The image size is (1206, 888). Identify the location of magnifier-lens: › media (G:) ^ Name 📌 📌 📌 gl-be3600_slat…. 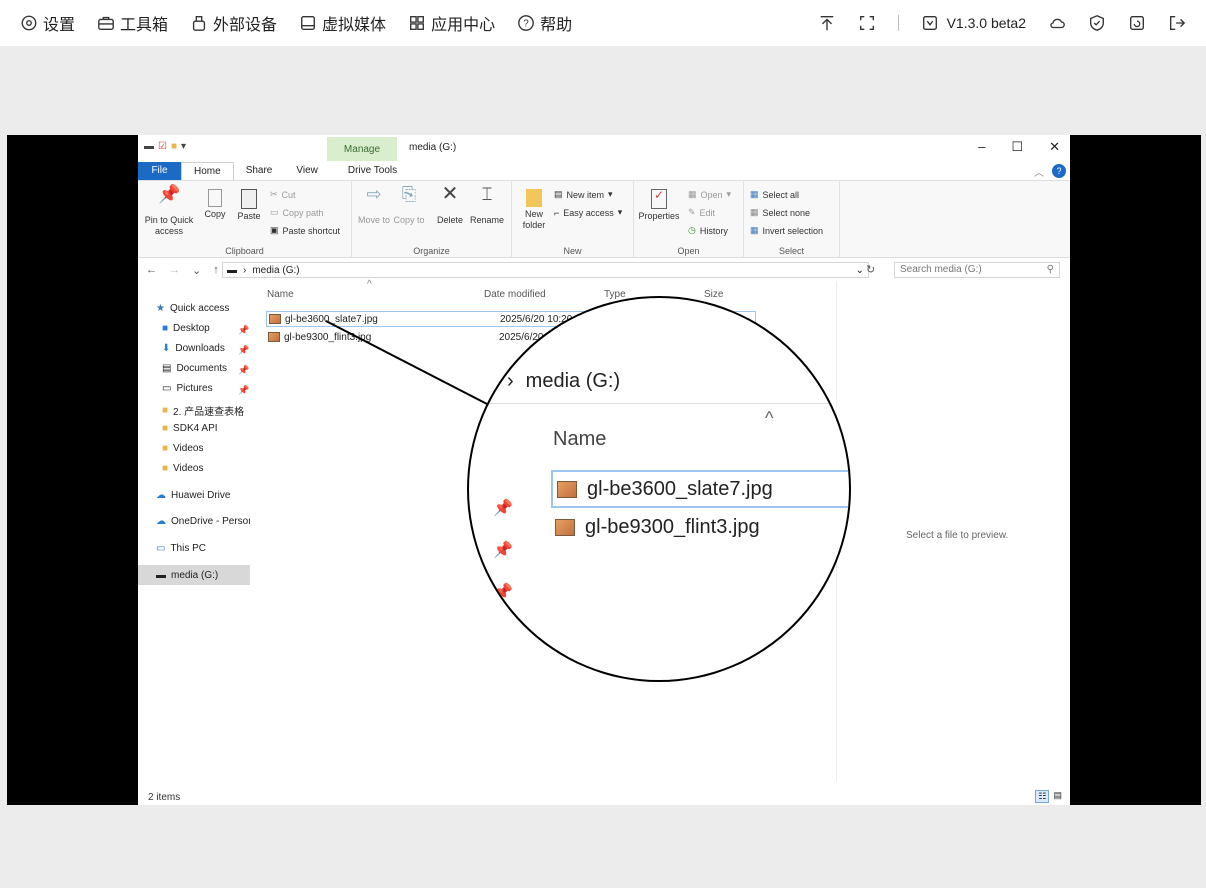
(659, 489).